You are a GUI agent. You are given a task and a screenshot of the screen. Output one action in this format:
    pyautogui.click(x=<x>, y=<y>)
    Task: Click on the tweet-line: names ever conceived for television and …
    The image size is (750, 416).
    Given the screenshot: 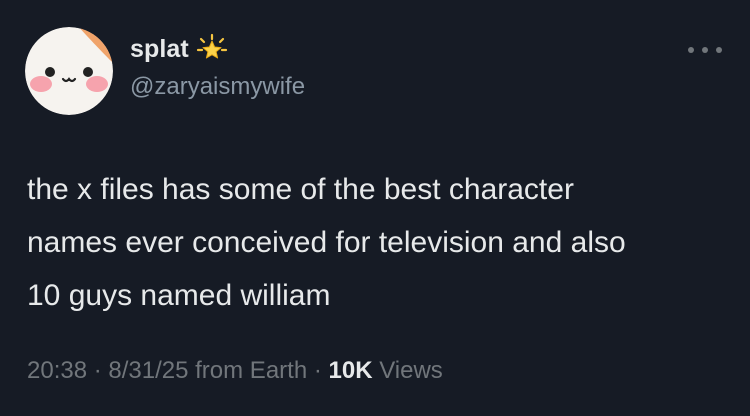 What is the action you would take?
    pyautogui.click(x=326, y=242)
    